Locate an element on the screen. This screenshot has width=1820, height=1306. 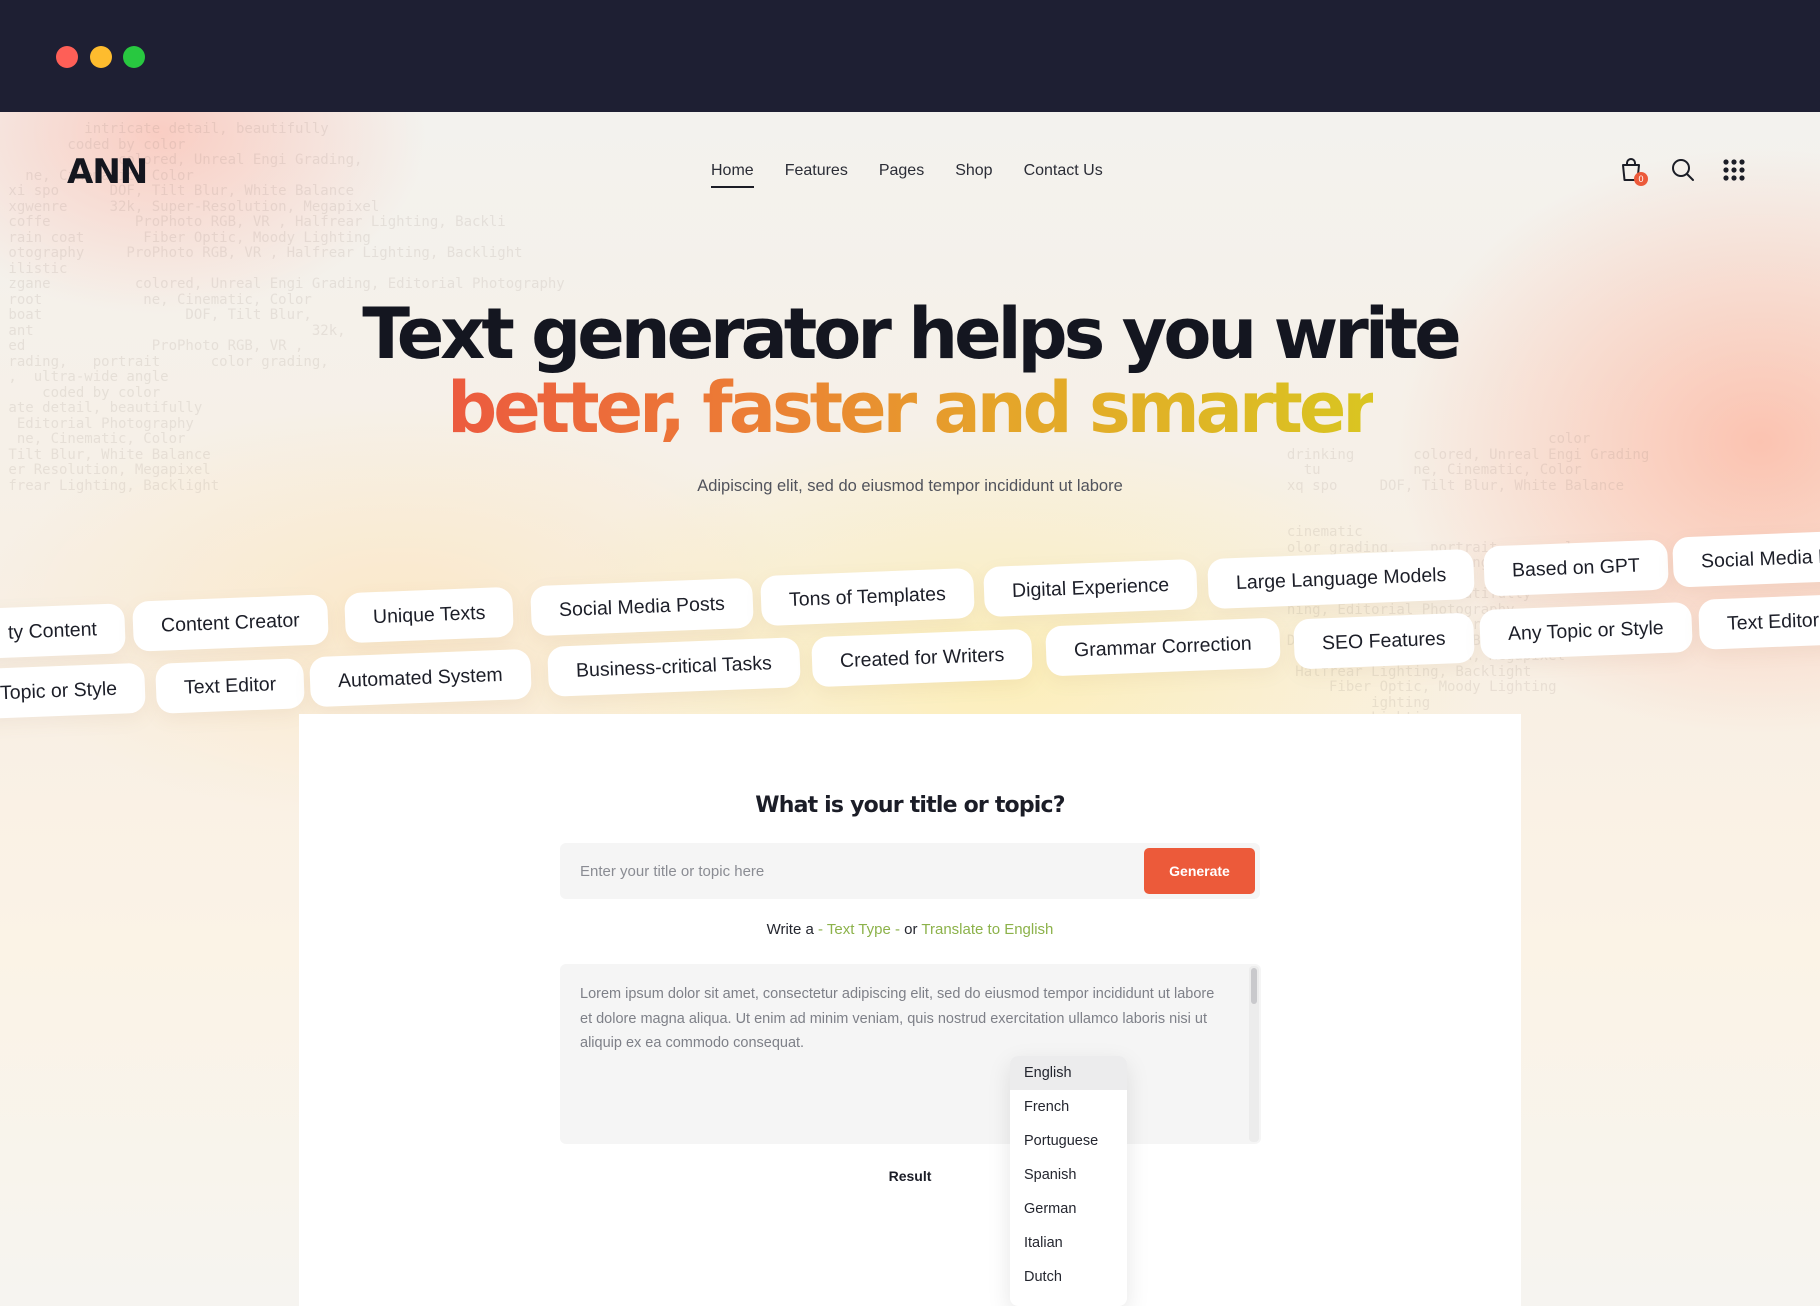
tag-pill: Automated System is located at coordinates (420, 678).